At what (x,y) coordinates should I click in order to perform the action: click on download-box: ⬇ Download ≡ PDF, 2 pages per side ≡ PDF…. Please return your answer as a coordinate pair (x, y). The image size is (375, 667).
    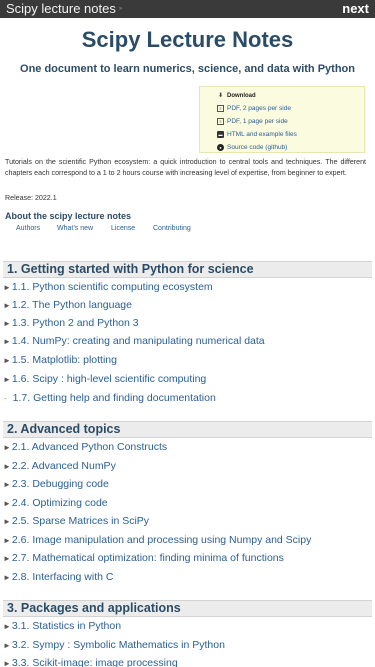
    Looking at the image, I should click on (282, 119).